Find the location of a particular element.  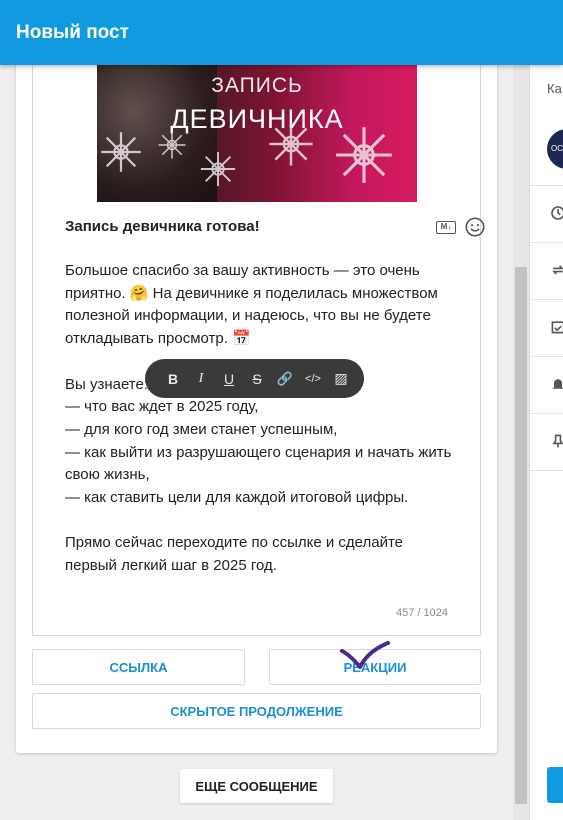

post-image: ЗАПИСЬ ДЕВИЧНИКА is located at coordinates (257, 126).